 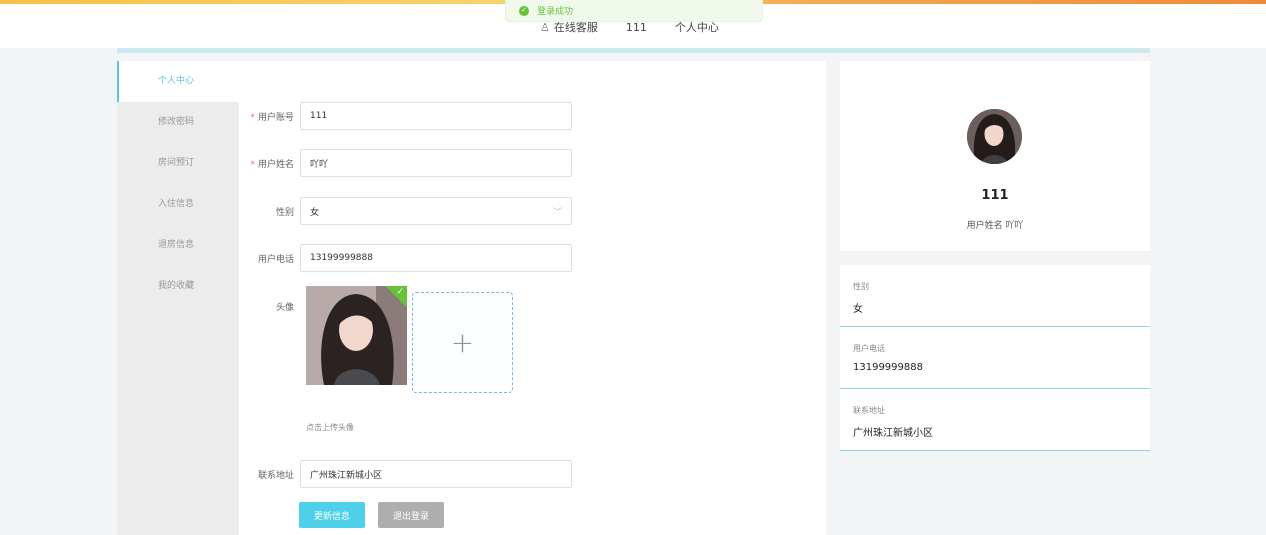 What do you see at coordinates (861, 286) in the screenshot?
I see `info-label: 性别` at bounding box center [861, 286].